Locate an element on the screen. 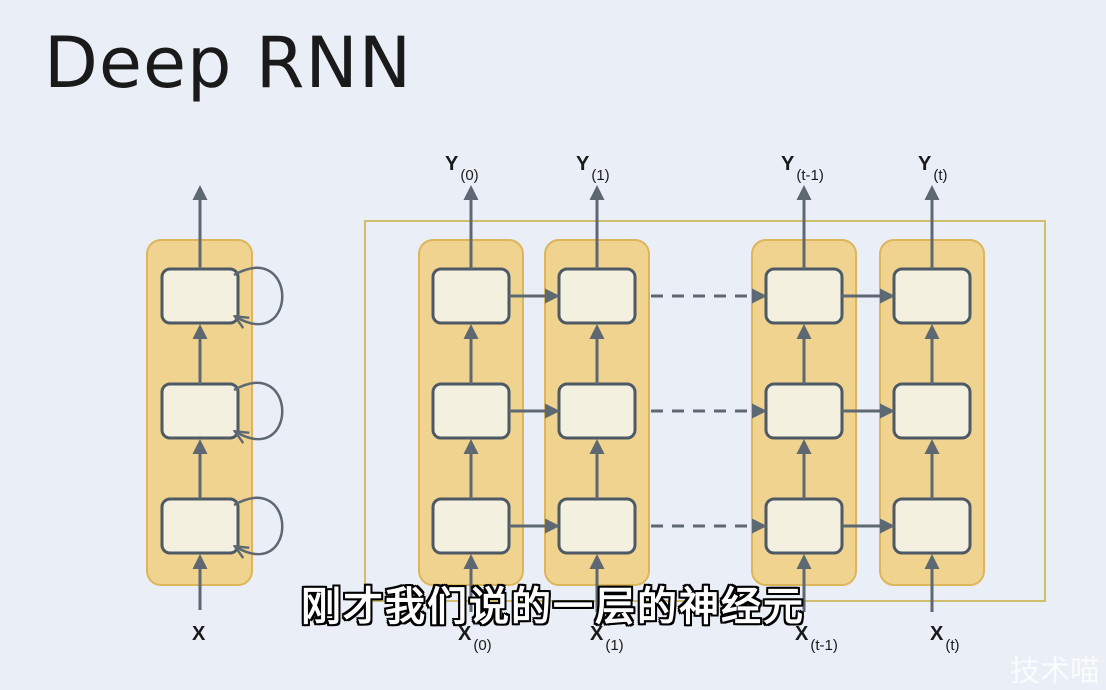  input-label-t2-subscript: (t-1) is located at coordinates (824, 645).